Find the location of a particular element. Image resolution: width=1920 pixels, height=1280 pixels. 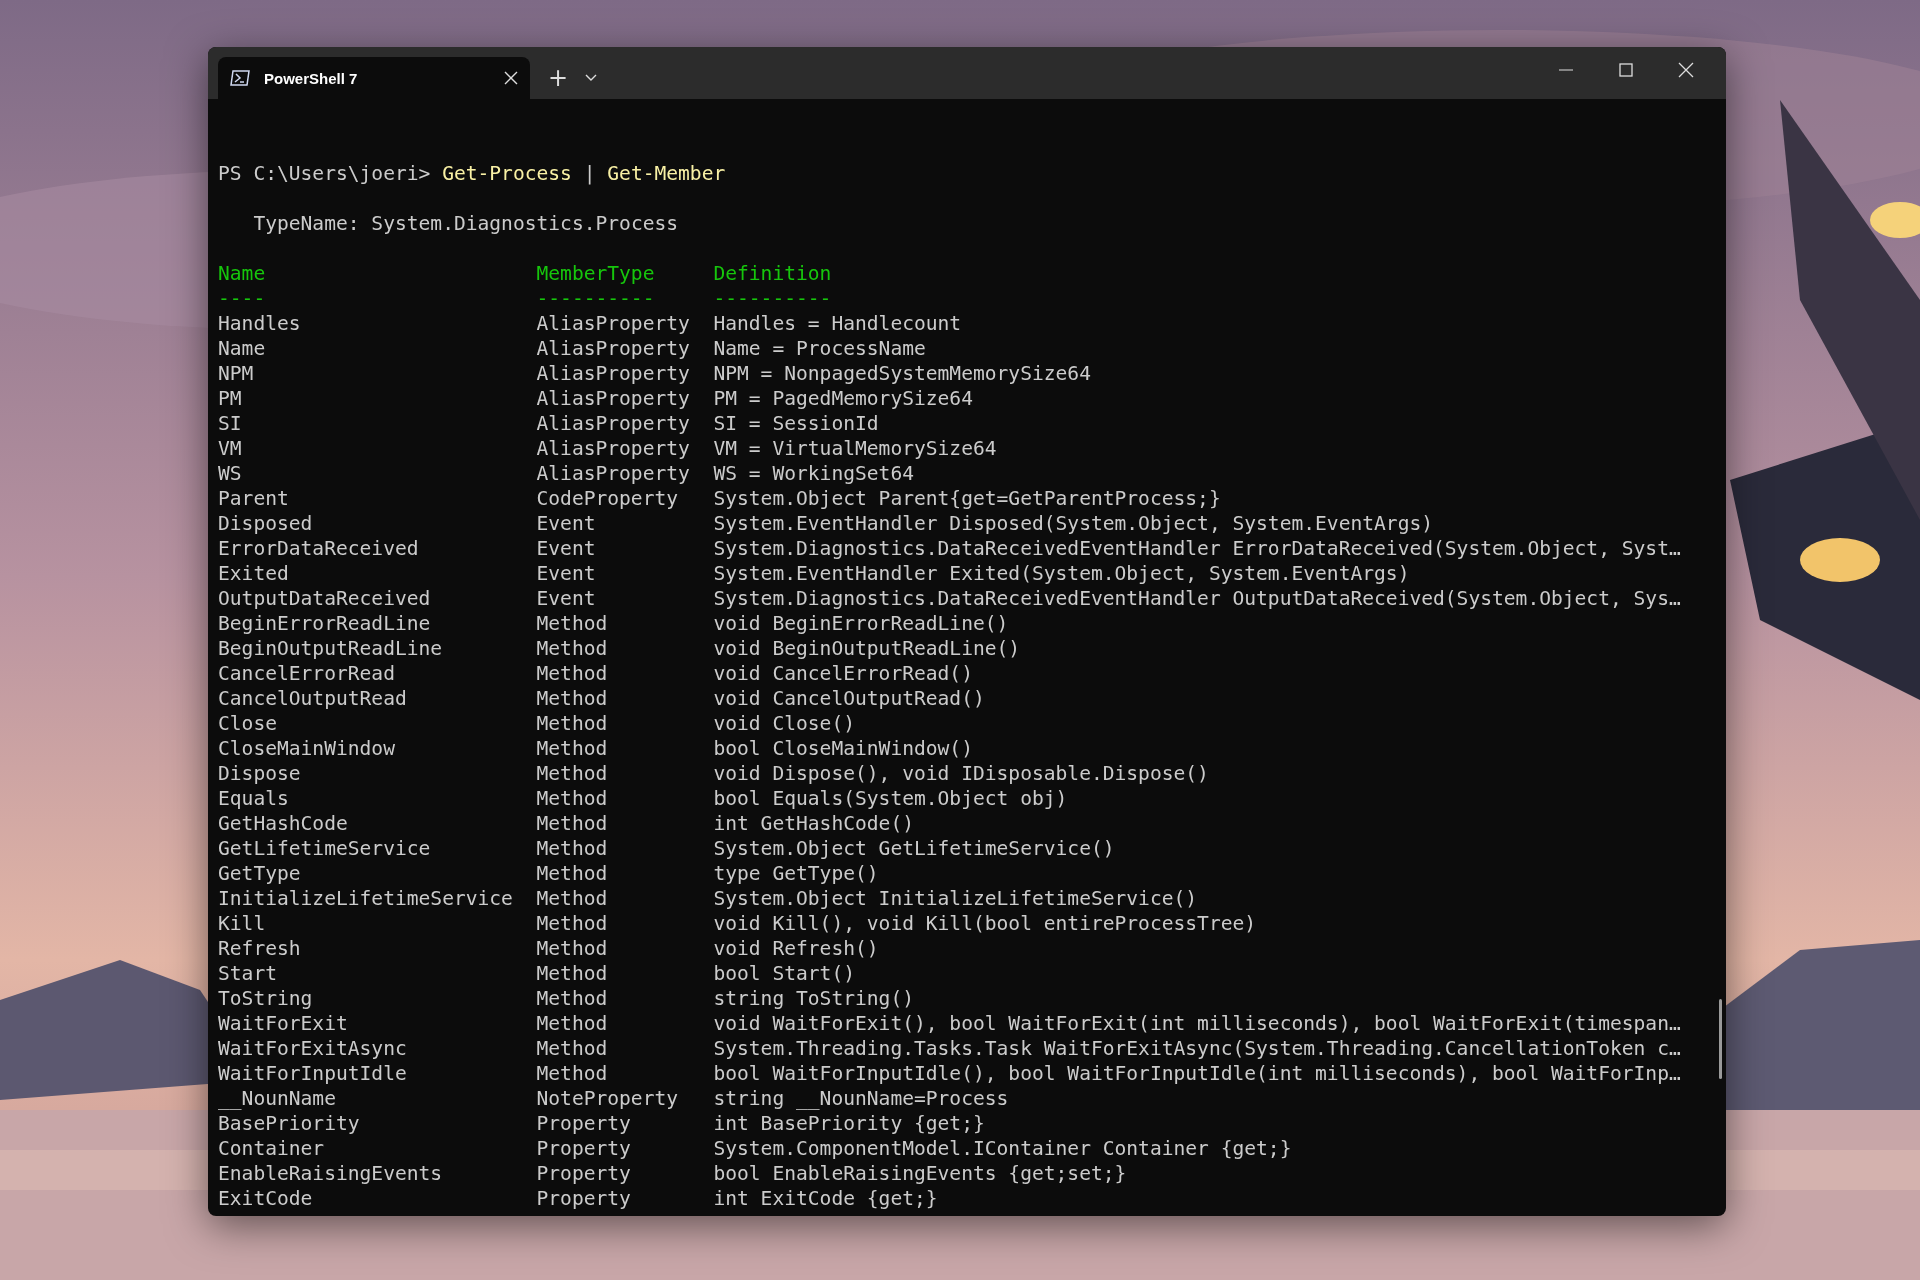

member-name: WS is located at coordinates (230, 473).